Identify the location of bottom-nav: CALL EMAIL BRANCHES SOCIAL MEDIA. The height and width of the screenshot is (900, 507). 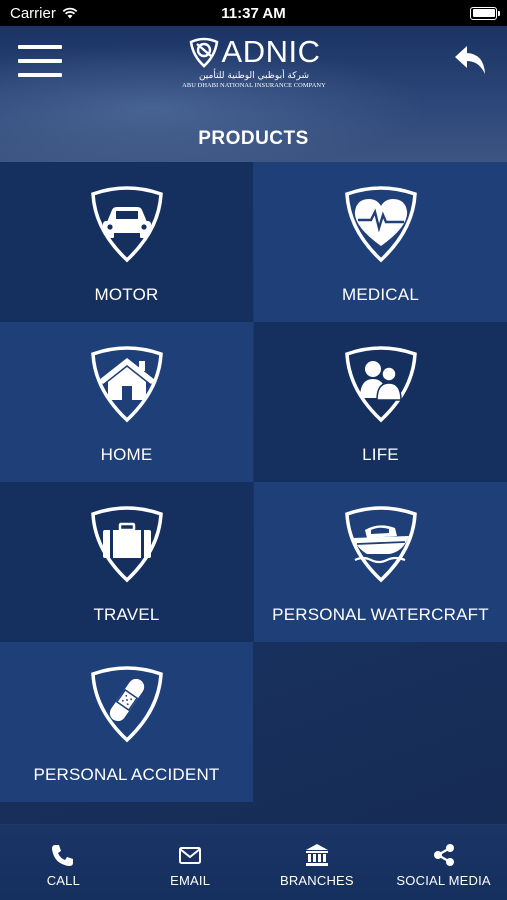
(253, 862).